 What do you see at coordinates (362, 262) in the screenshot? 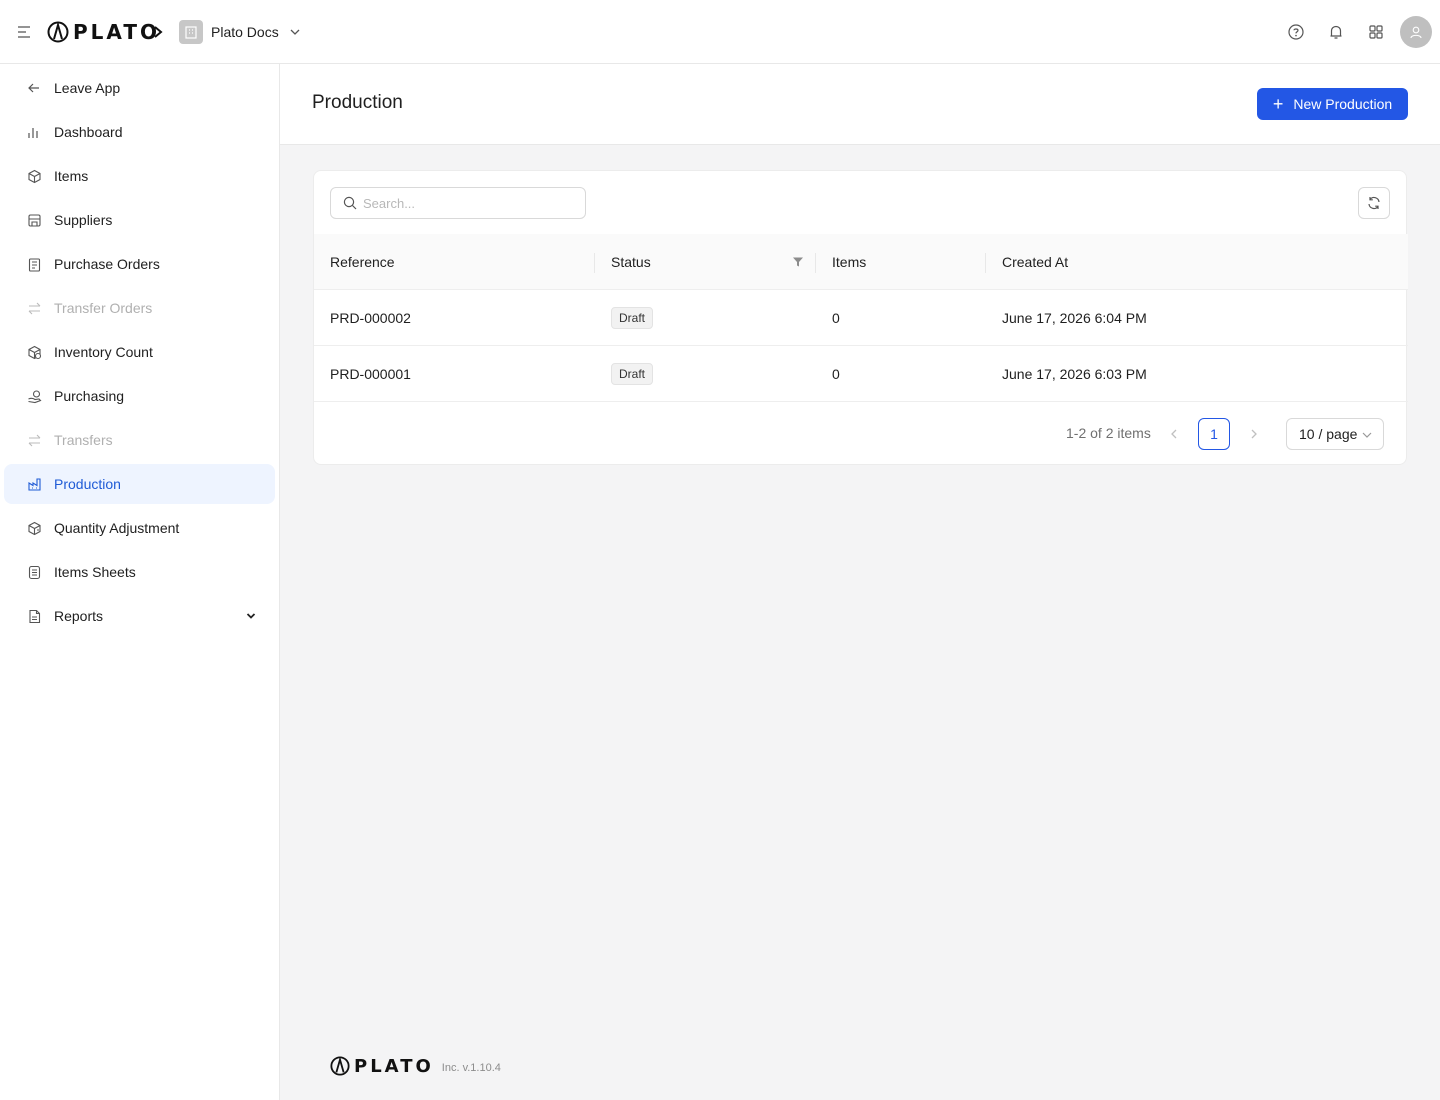
I see `column-label: Reference` at bounding box center [362, 262].